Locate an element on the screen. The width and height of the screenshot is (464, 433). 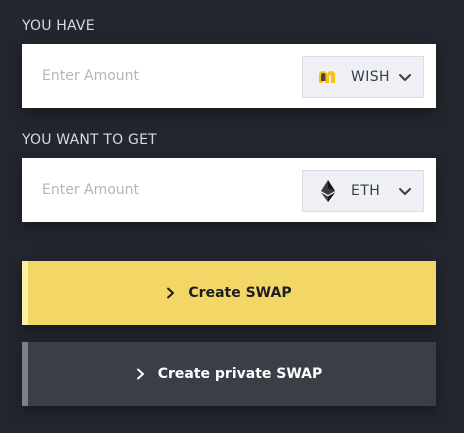
you-have-field: WISH is located at coordinates (229, 76).